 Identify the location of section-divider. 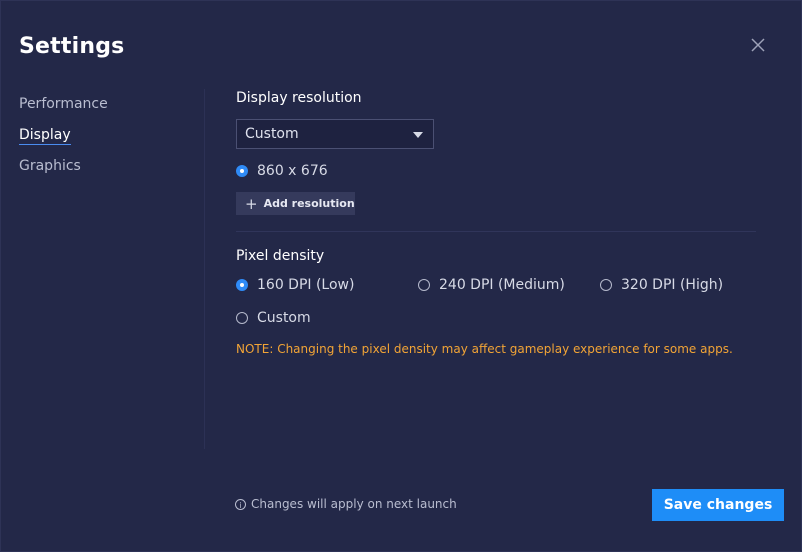
(496, 231).